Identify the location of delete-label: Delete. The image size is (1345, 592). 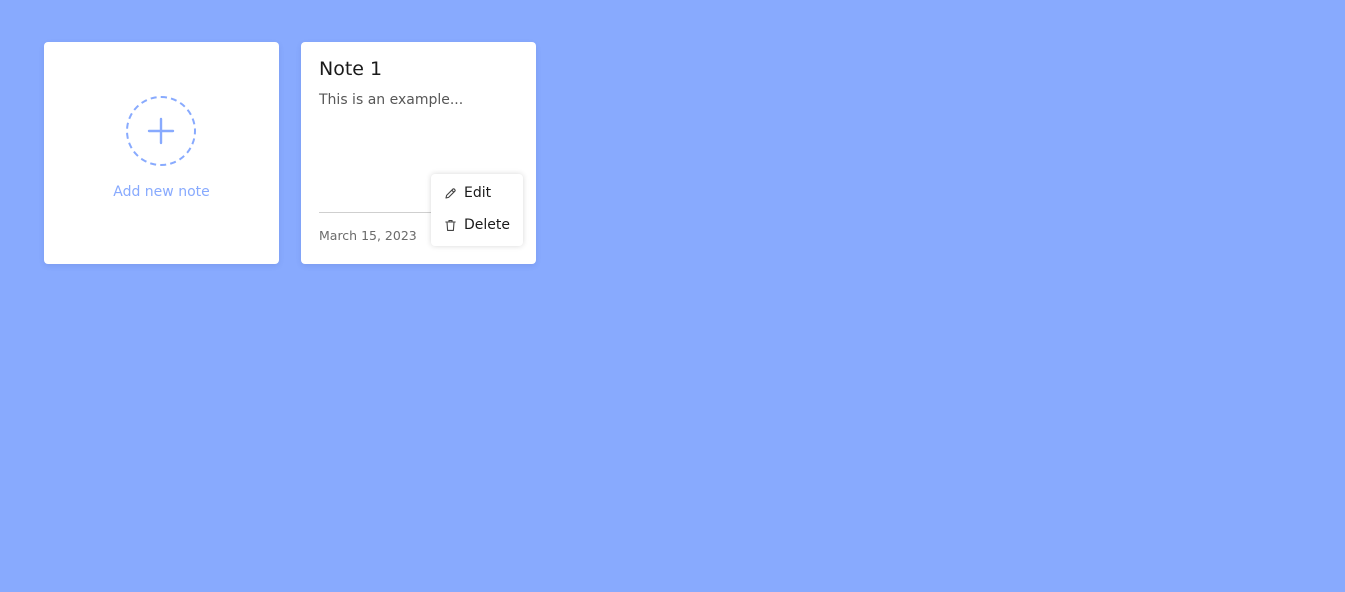
(487, 225).